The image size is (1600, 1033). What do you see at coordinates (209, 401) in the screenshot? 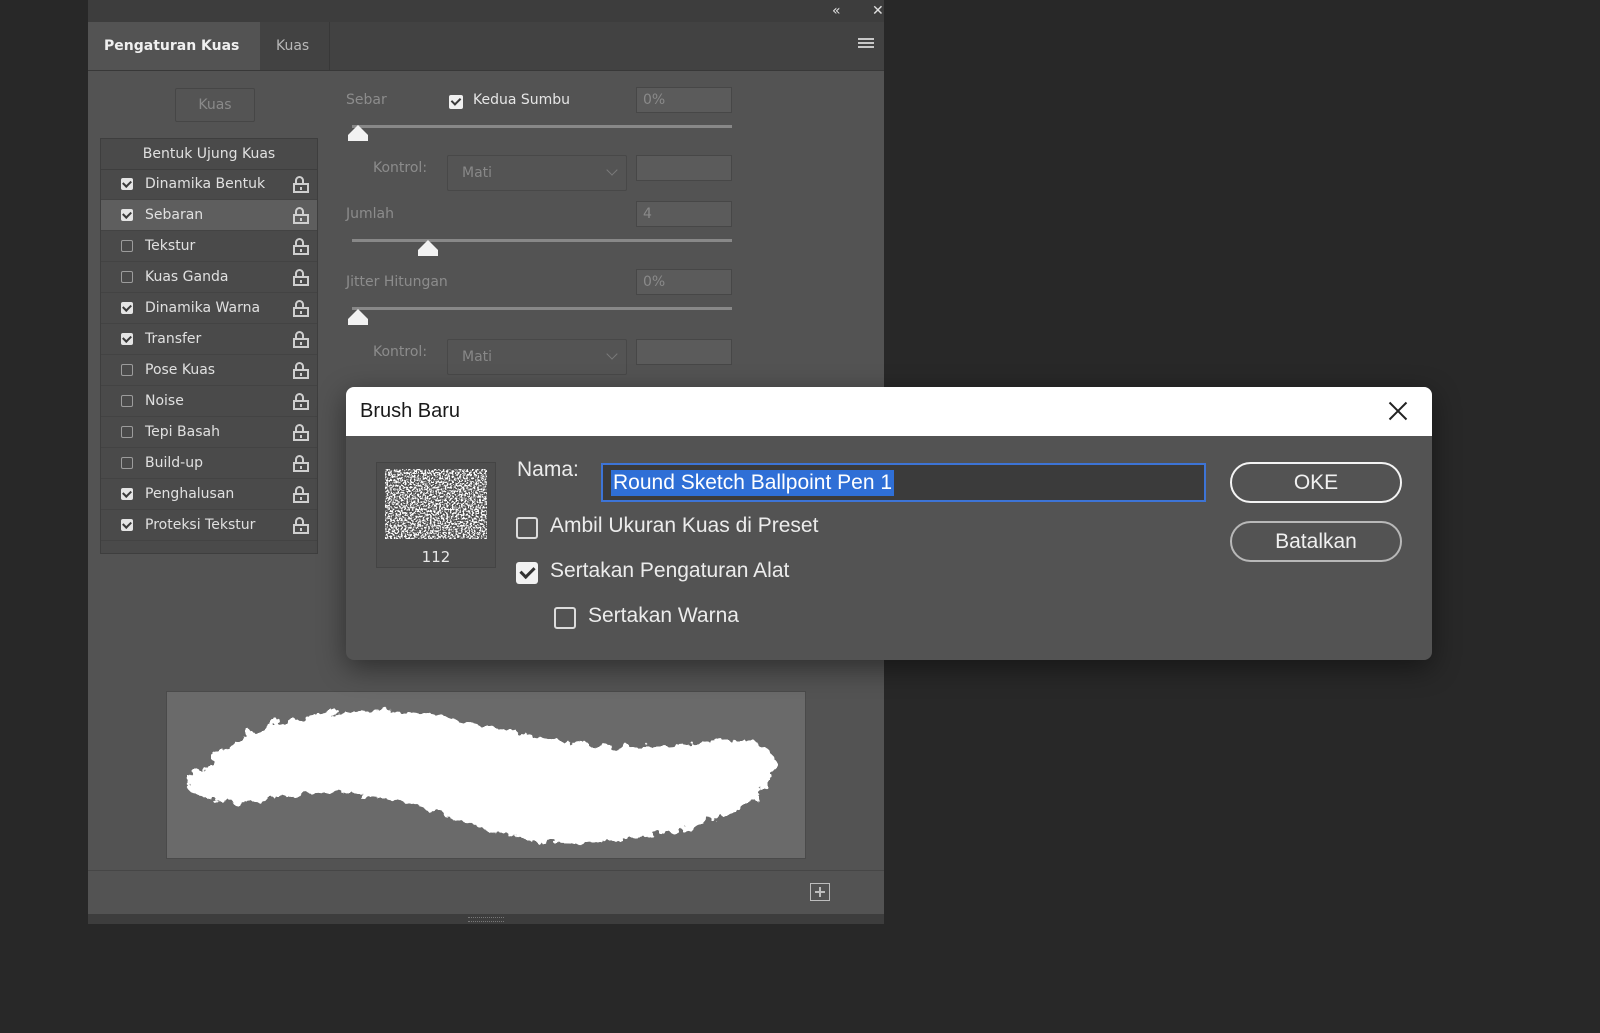
I see `brush-option-item: Noise` at bounding box center [209, 401].